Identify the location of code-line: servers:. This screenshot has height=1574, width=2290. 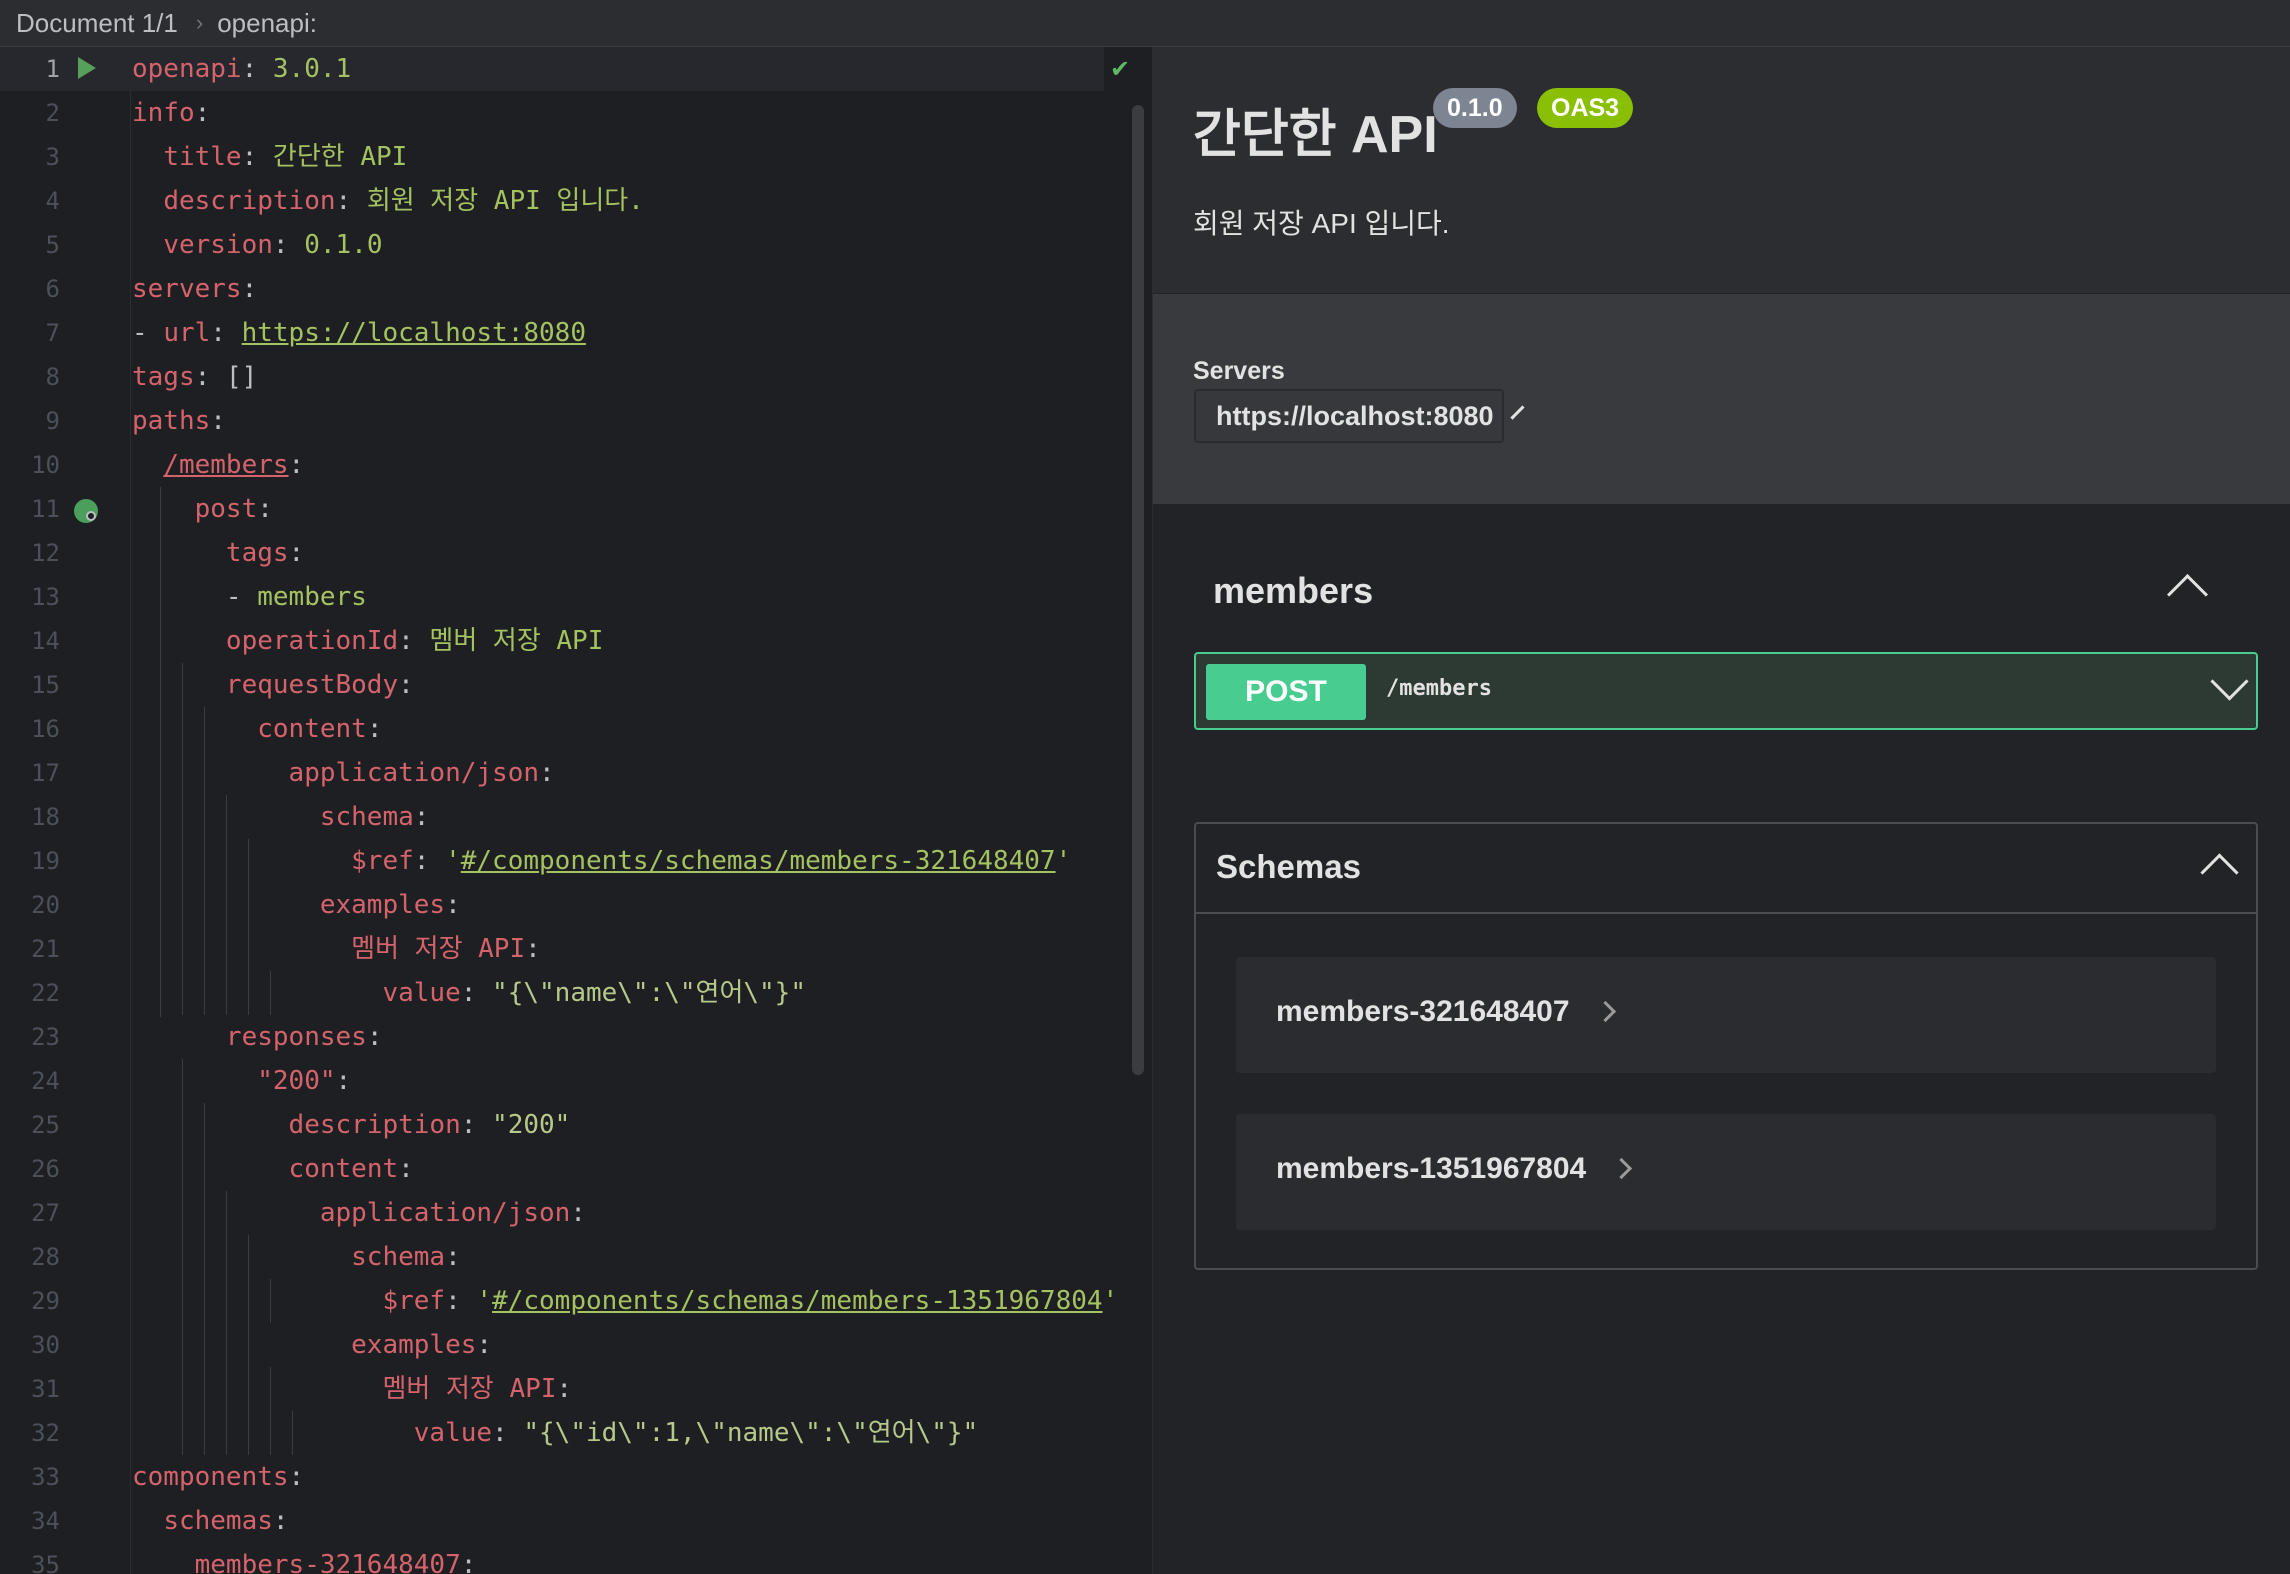
(195, 289).